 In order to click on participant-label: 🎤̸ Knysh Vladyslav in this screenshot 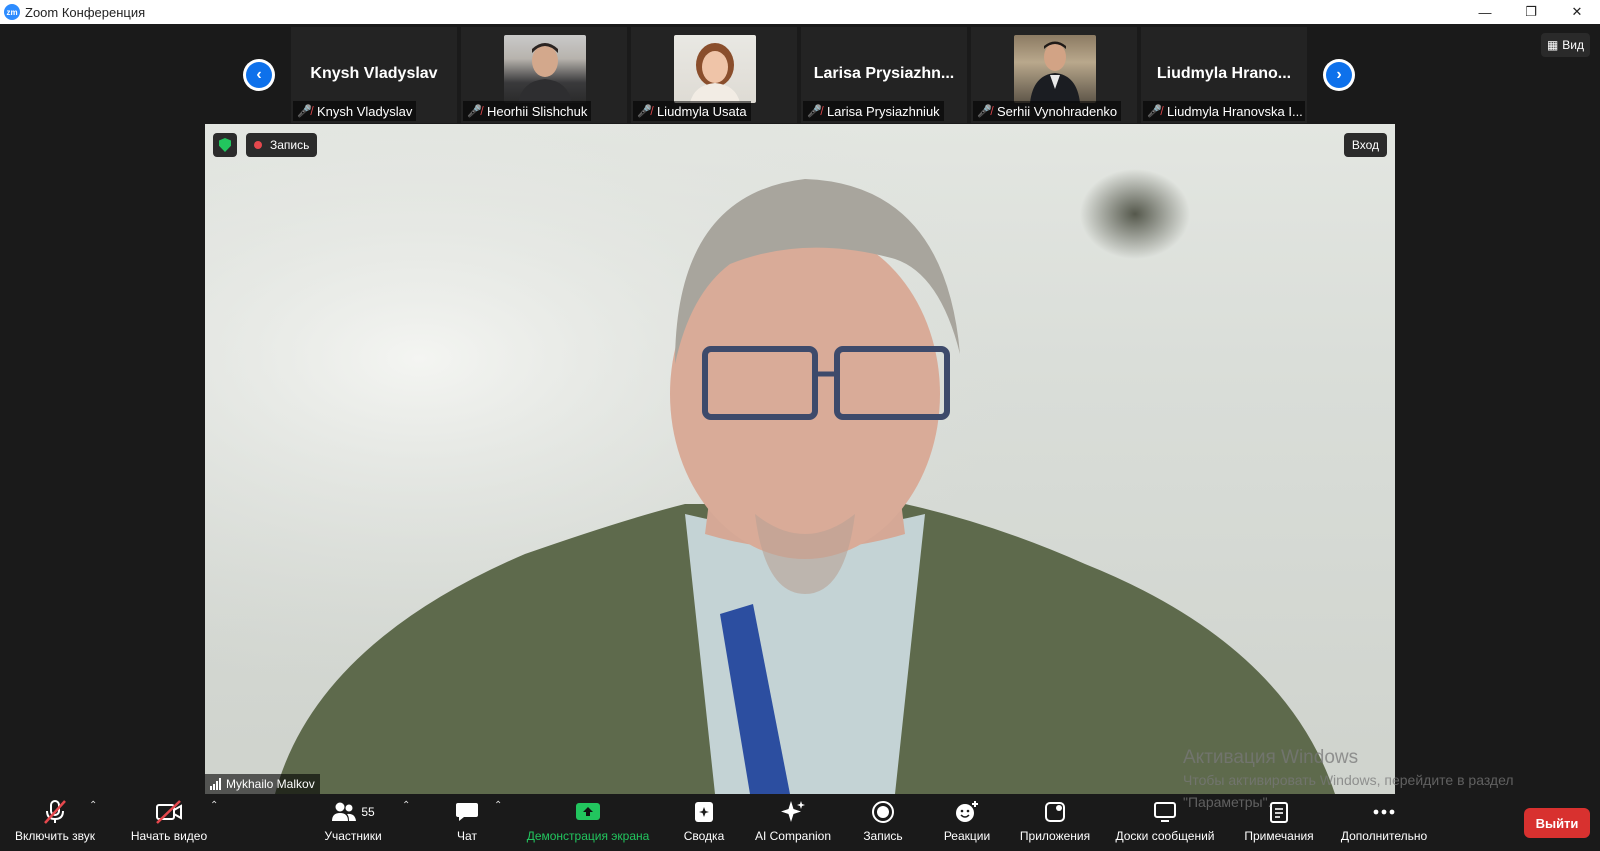, I will do `click(355, 111)`.